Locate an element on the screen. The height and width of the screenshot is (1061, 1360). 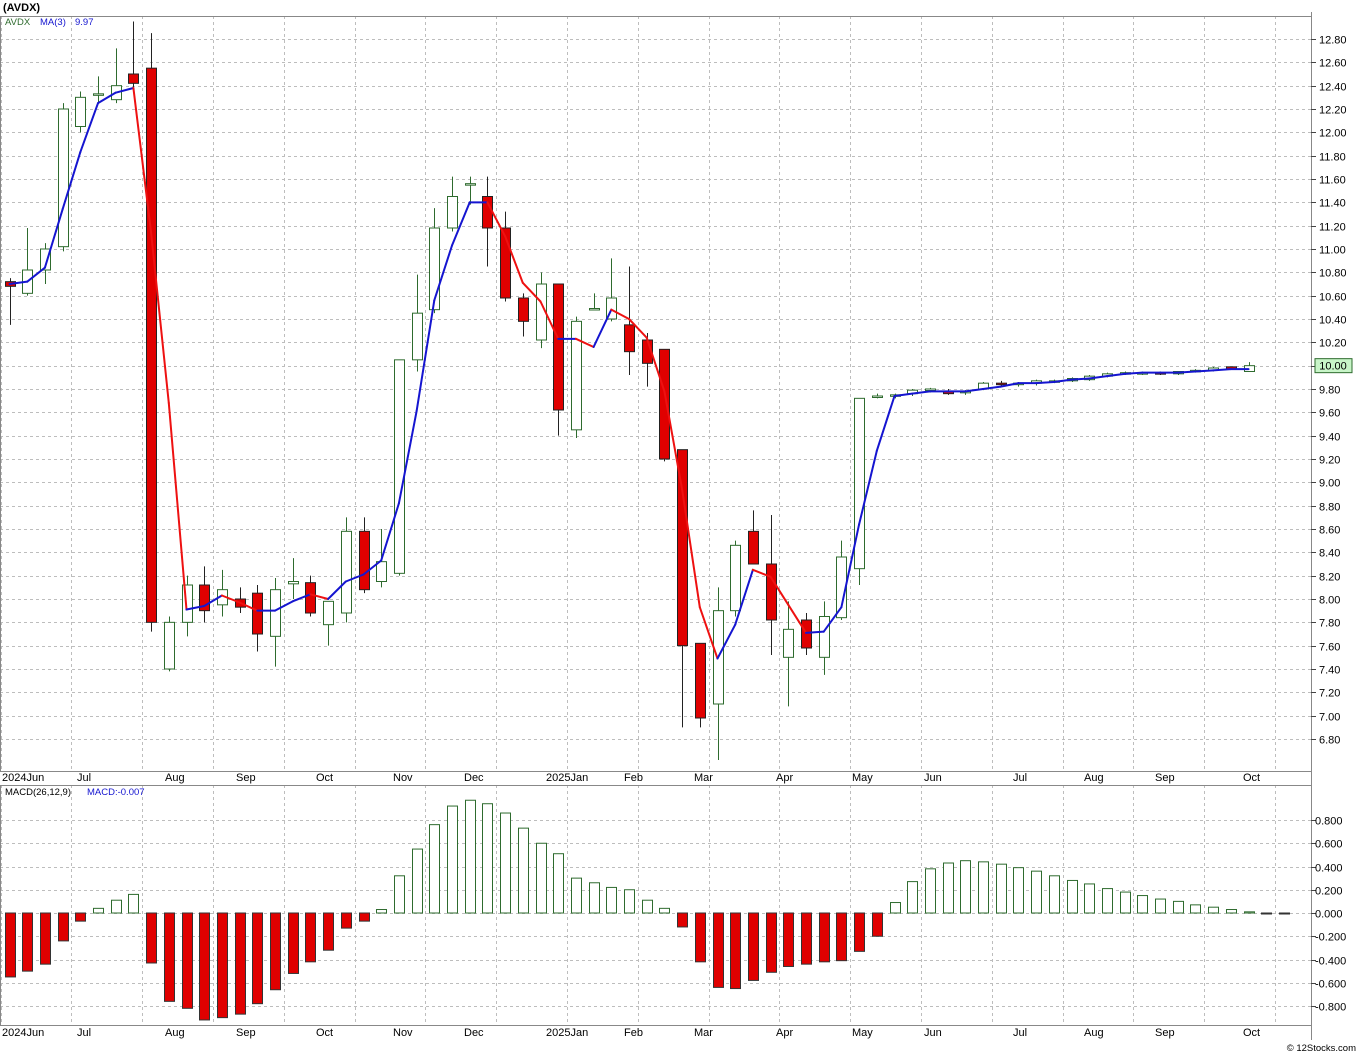
x-axis-label-bottom: Jun is located at coordinates (933, 1033).